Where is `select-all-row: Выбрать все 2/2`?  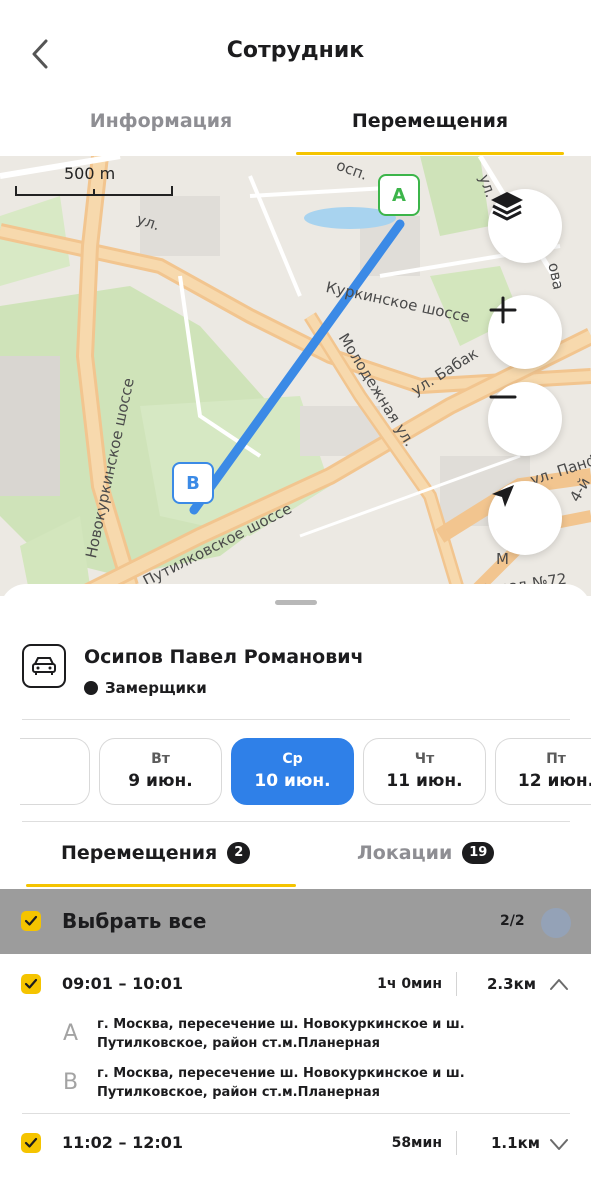 select-all-row: Выбрать все 2/2 is located at coordinates (295, 921).